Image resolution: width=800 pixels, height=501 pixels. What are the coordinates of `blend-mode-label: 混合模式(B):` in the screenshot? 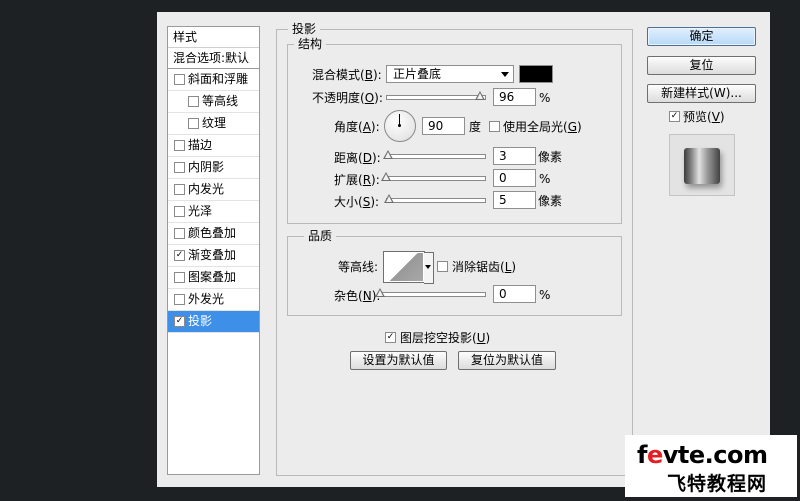 It's located at (347, 75).